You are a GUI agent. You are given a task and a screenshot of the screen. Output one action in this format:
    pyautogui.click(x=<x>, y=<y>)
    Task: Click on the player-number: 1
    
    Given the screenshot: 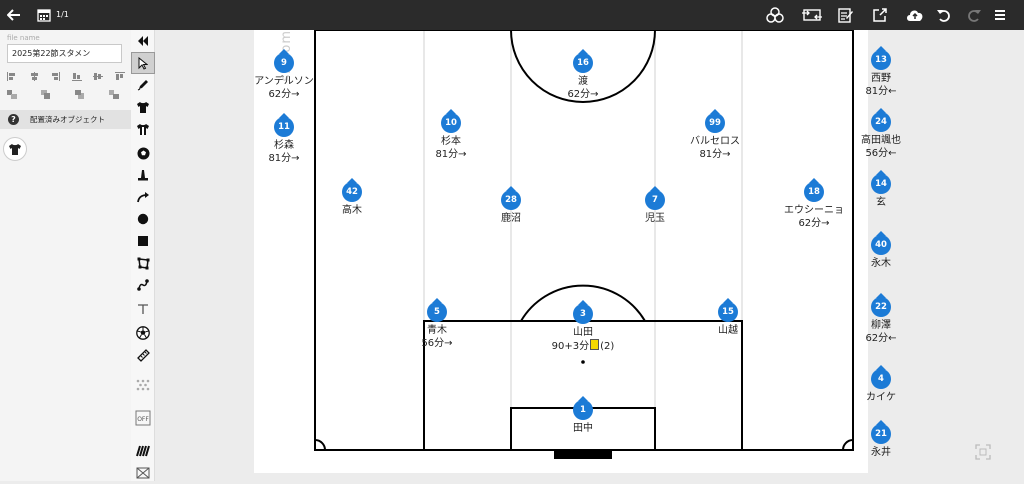 What is the action you would take?
    pyautogui.click(x=583, y=410)
    